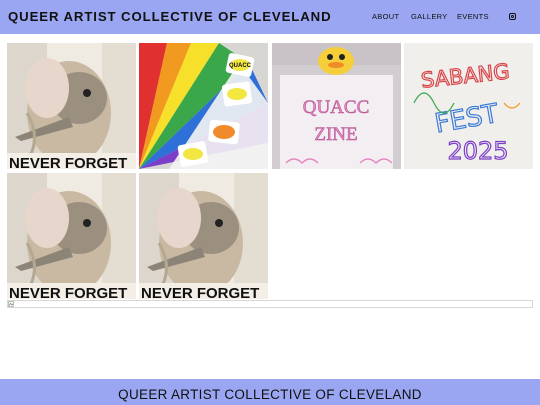 The width and height of the screenshot is (540, 405). I want to click on instagram-icon, so click(512, 16).